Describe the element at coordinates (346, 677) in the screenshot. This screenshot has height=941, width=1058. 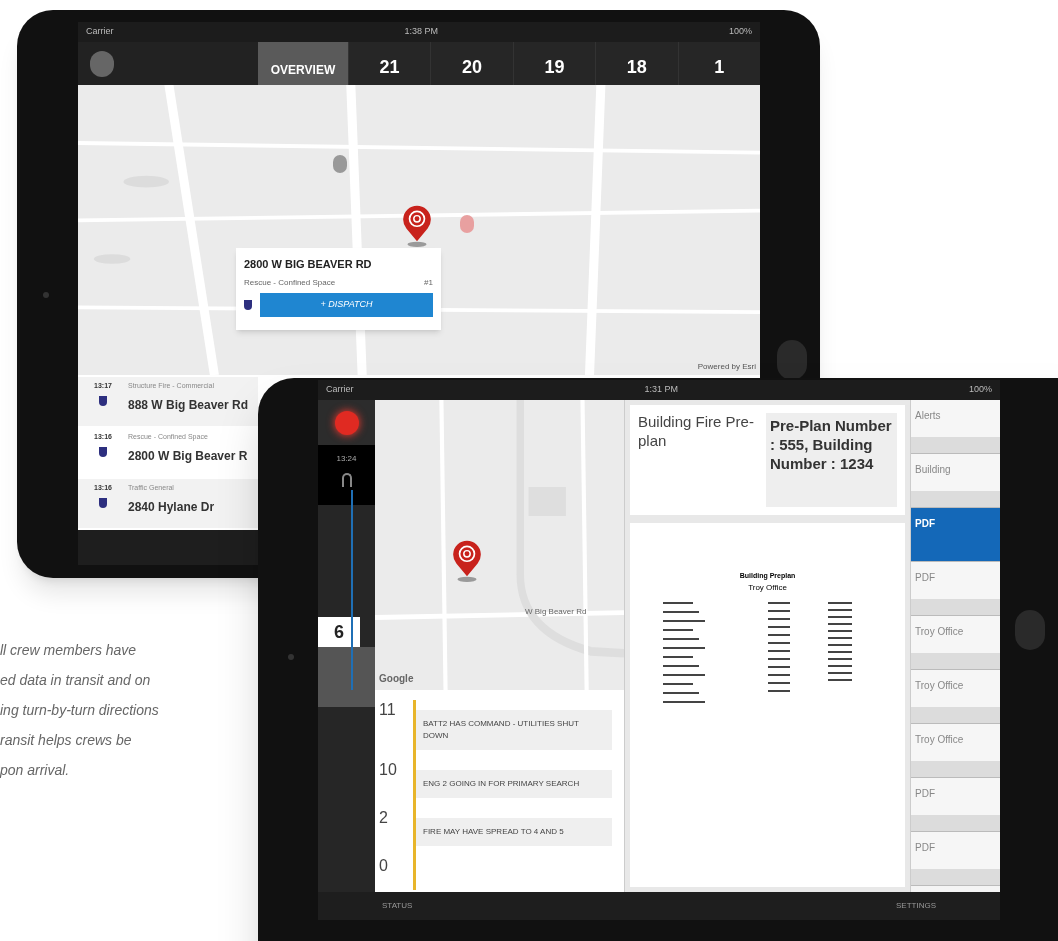
I see `unit-panel` at that location.